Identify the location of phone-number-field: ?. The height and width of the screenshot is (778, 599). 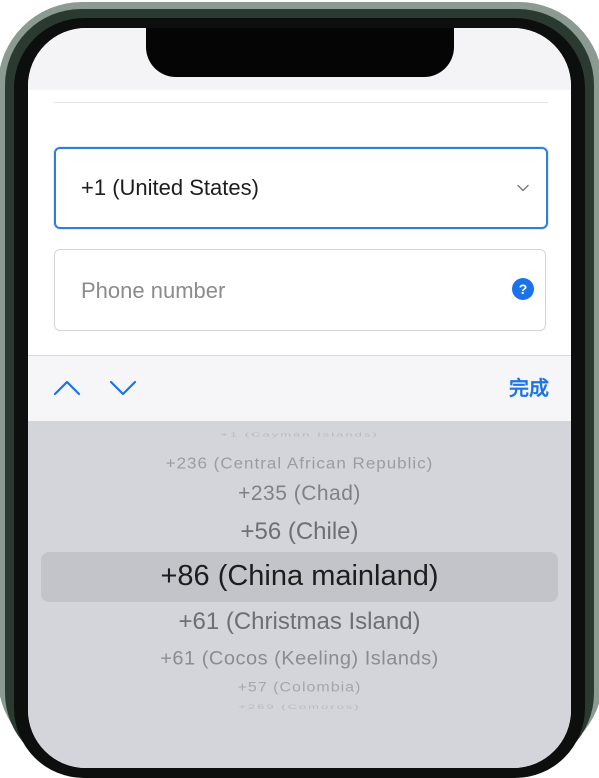
(300, 290).